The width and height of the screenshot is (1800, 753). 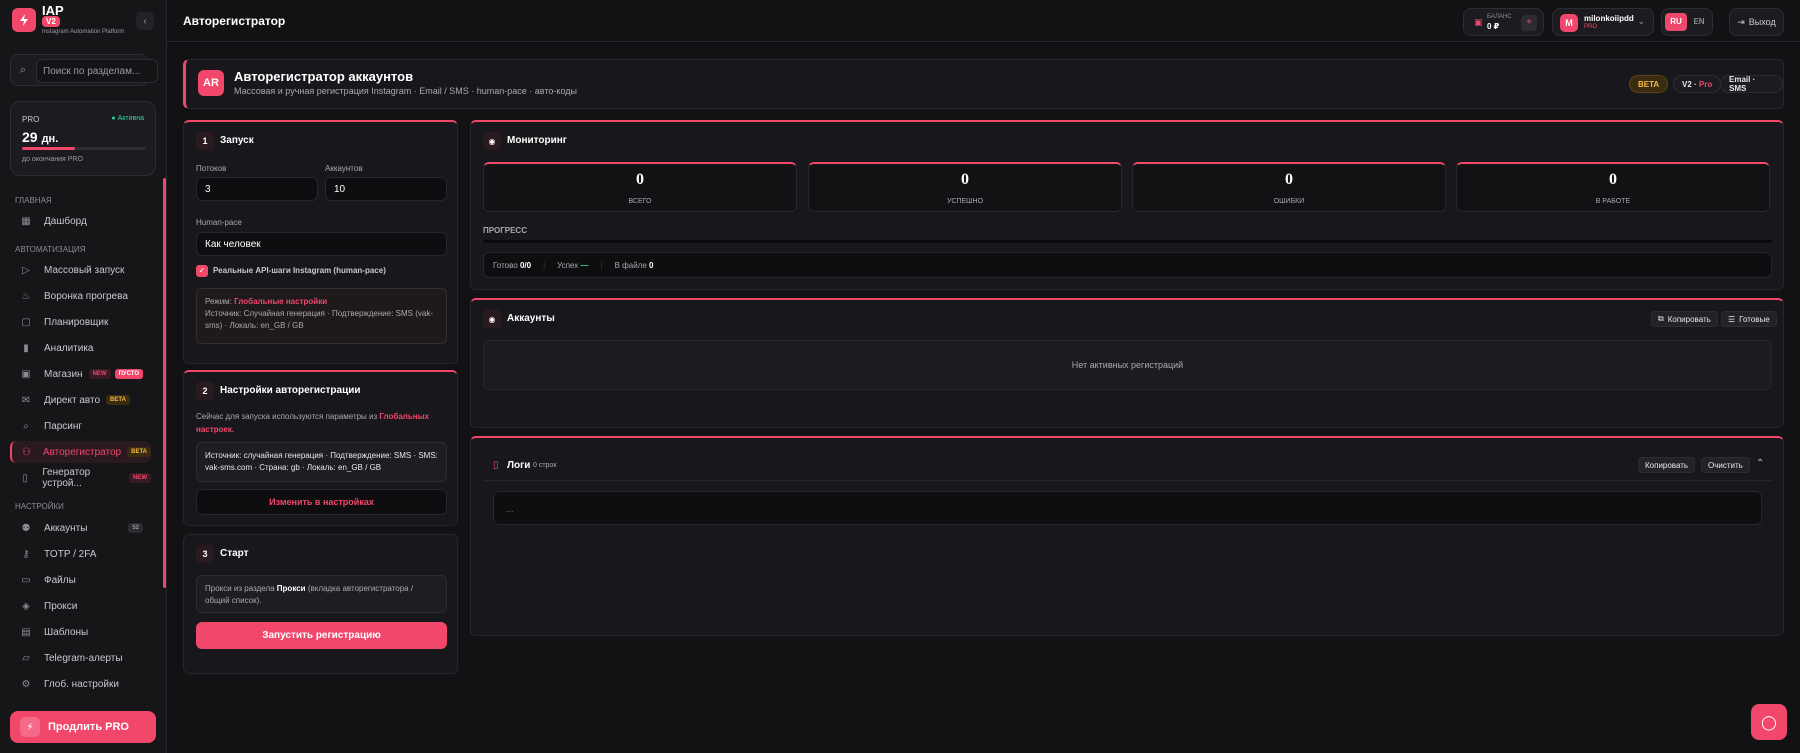 What do you see at coordinates (321, 502) in the screenshot?
I see `change-settings-button: Изменить в настройках` at bounding box center [321, 502].